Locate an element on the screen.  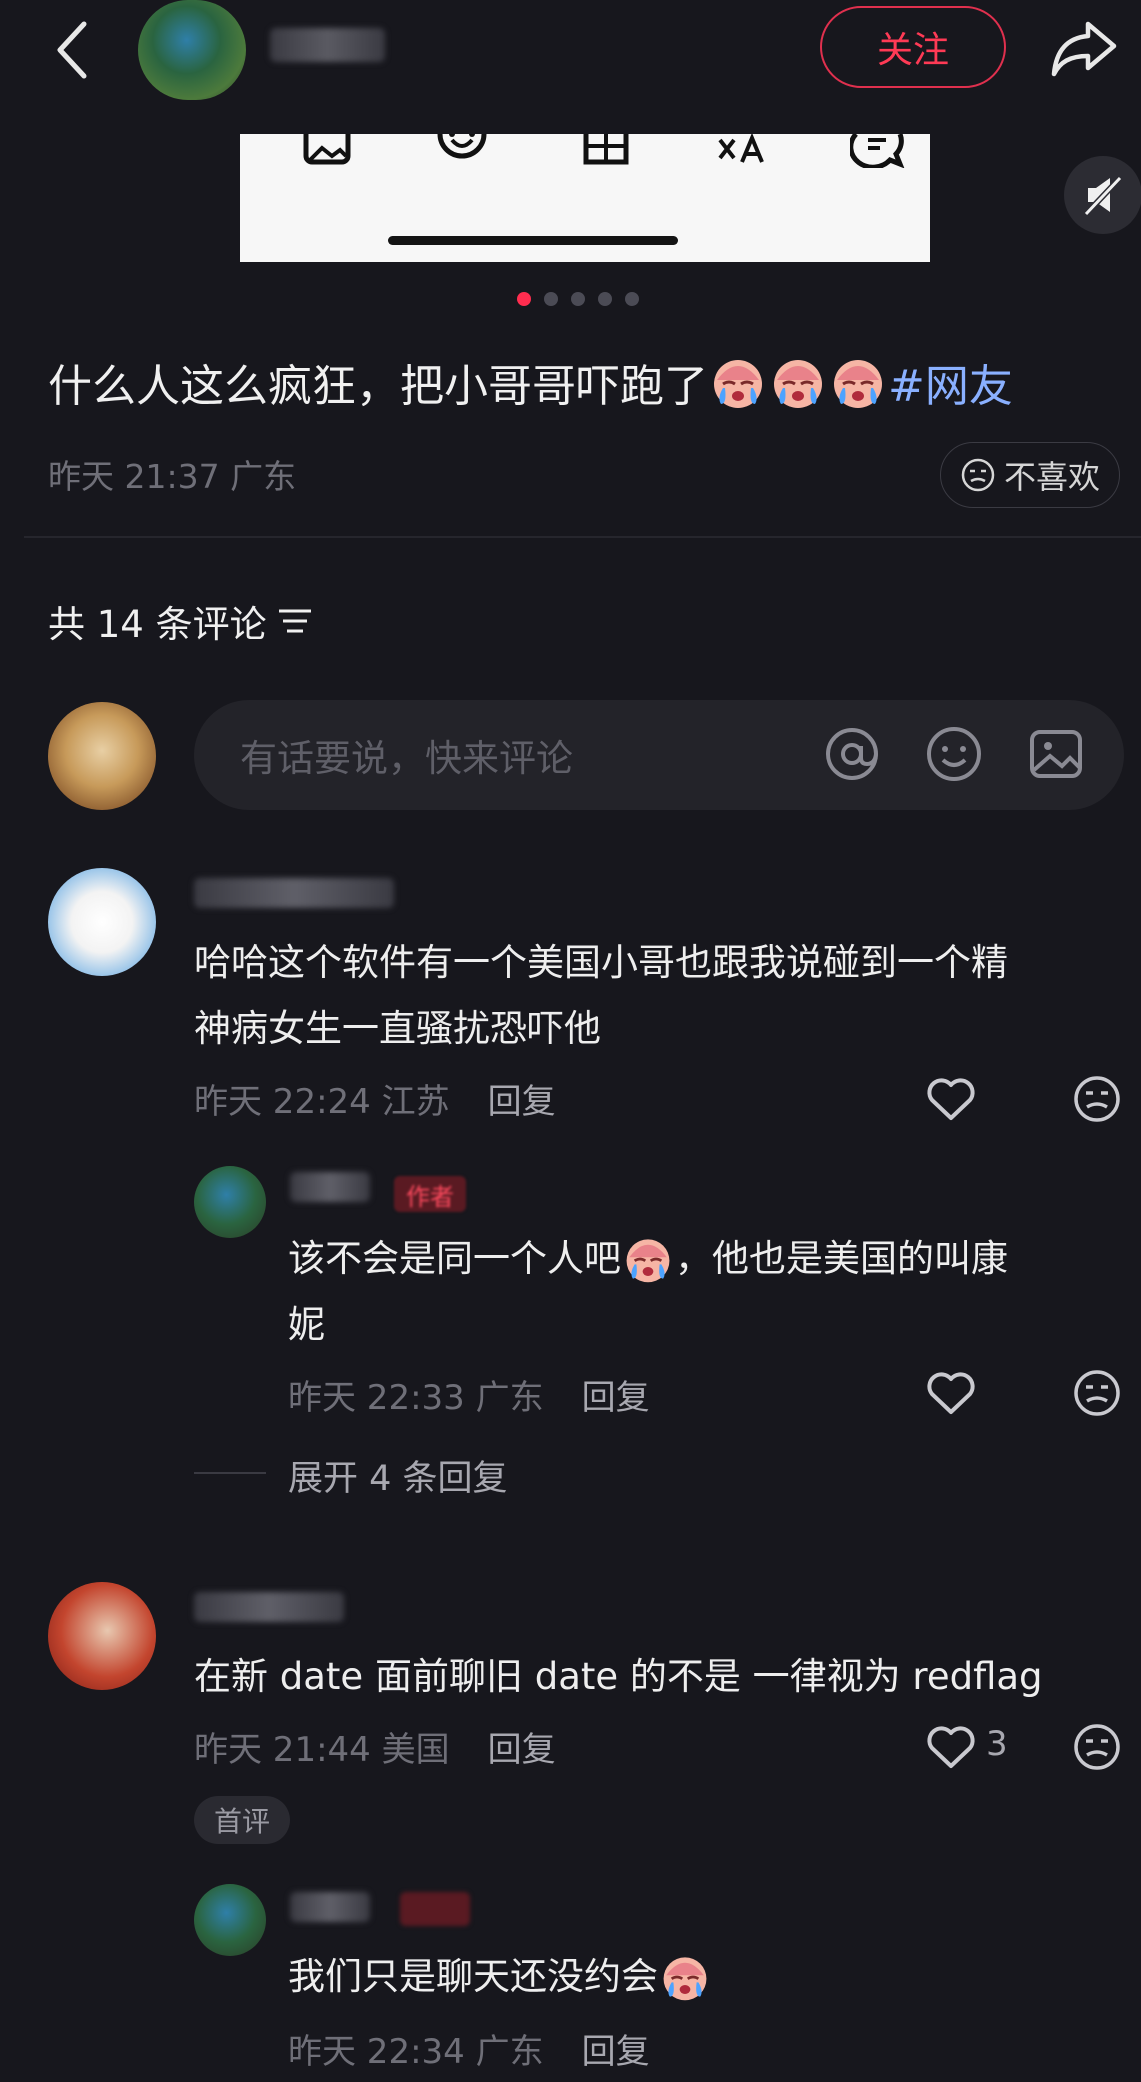
dislike-label: 不喜欢 is located at coordinates (1051, 477).